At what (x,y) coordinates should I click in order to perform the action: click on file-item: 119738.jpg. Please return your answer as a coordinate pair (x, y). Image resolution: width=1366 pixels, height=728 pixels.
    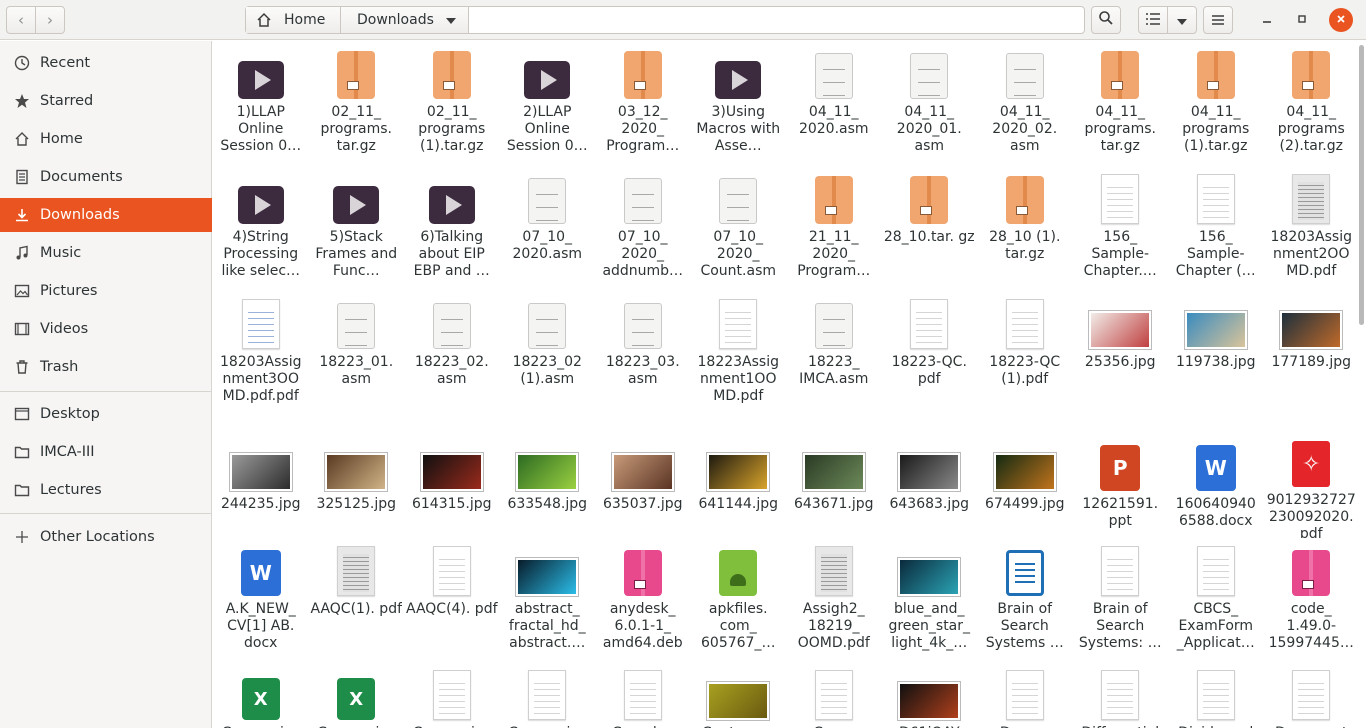
    Looking at the image, I should click on (1216, 362).